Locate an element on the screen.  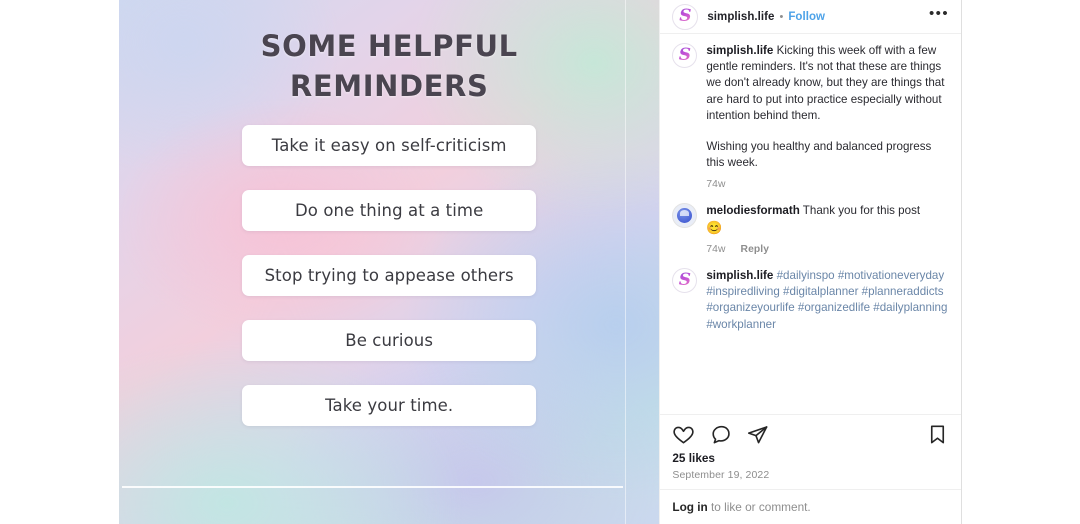
login-prompt: Log in to like or comment. is located at coordinates (810, 507).